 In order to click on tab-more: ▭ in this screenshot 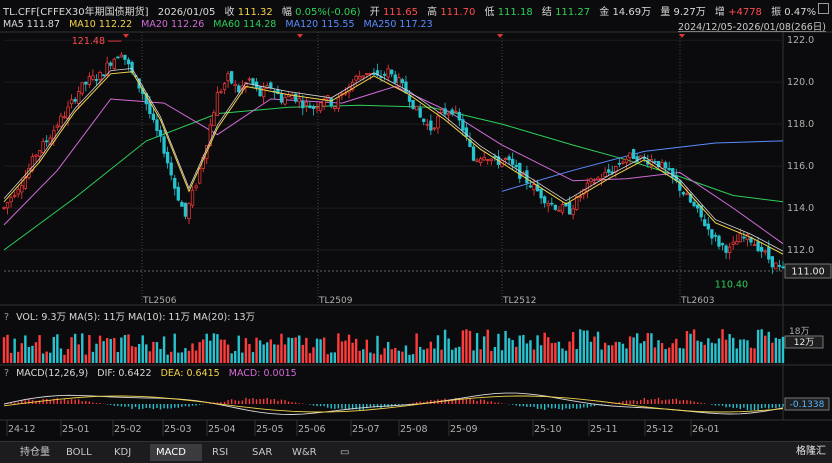, I will do `click(344, 452)`.